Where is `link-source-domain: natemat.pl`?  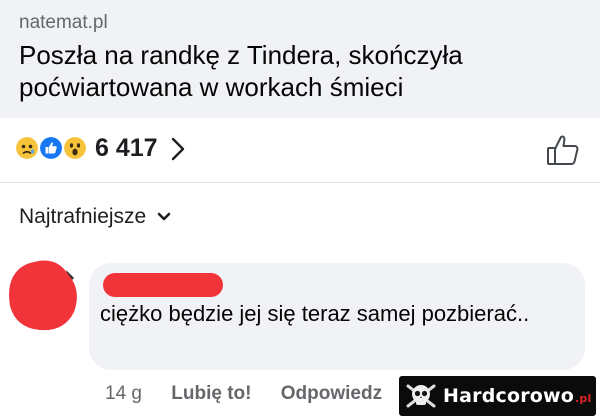 link-source-domain: natemat.pl is located at coordinates (63, 22).